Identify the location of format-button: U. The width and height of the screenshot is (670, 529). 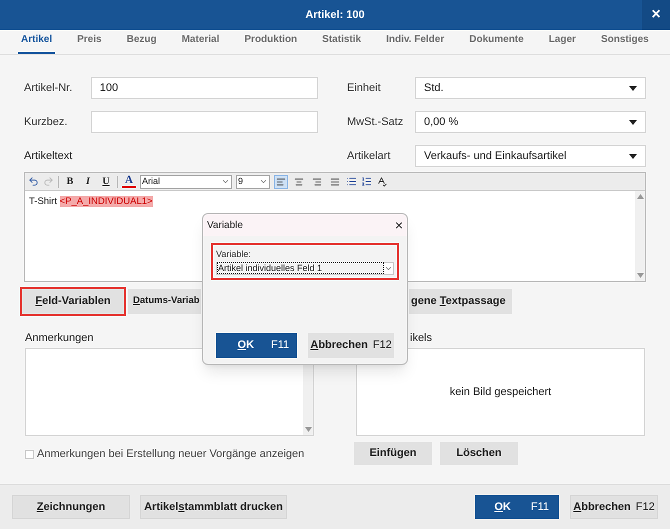
(106, 181).